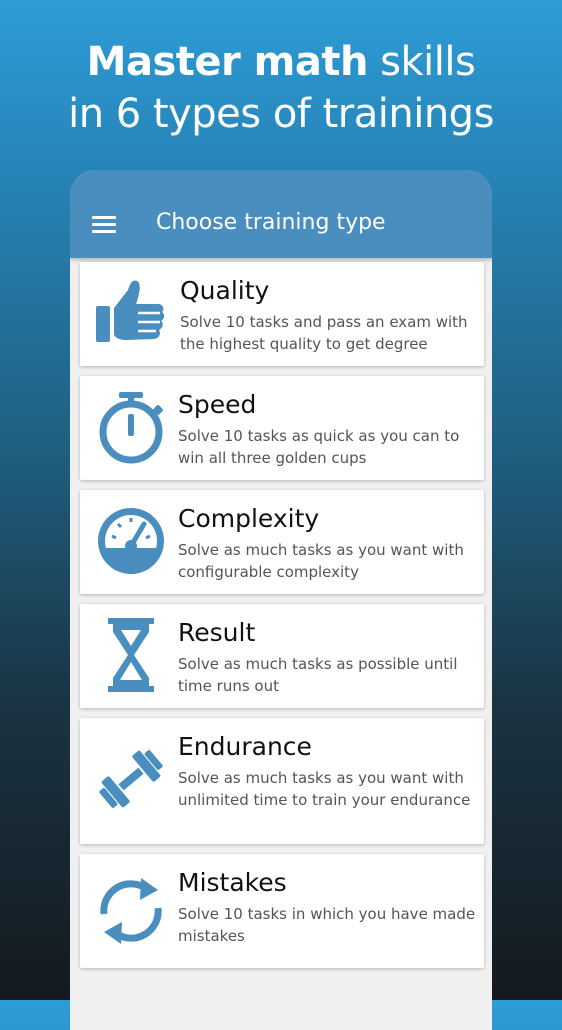  What do you see at coordinates (245, 746) in the screenshot?
I see `training-title: Endurance` at bounding box center [245, 746].